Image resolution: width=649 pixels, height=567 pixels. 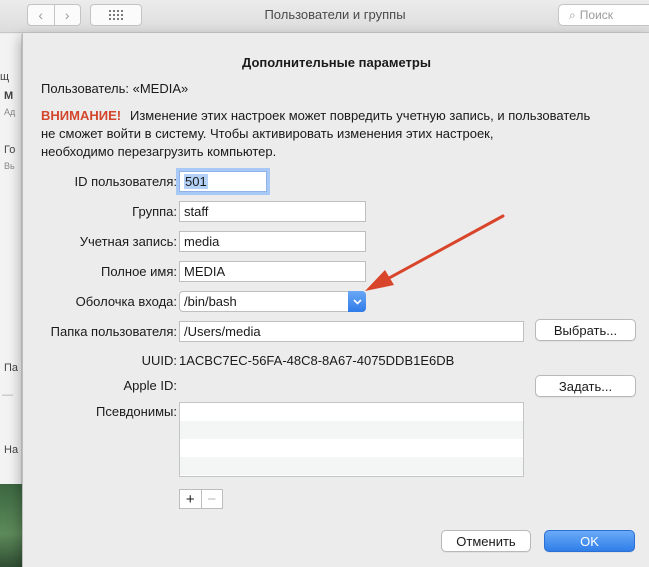 I want to click on background-fragment: На, so click(x=11, y=450).